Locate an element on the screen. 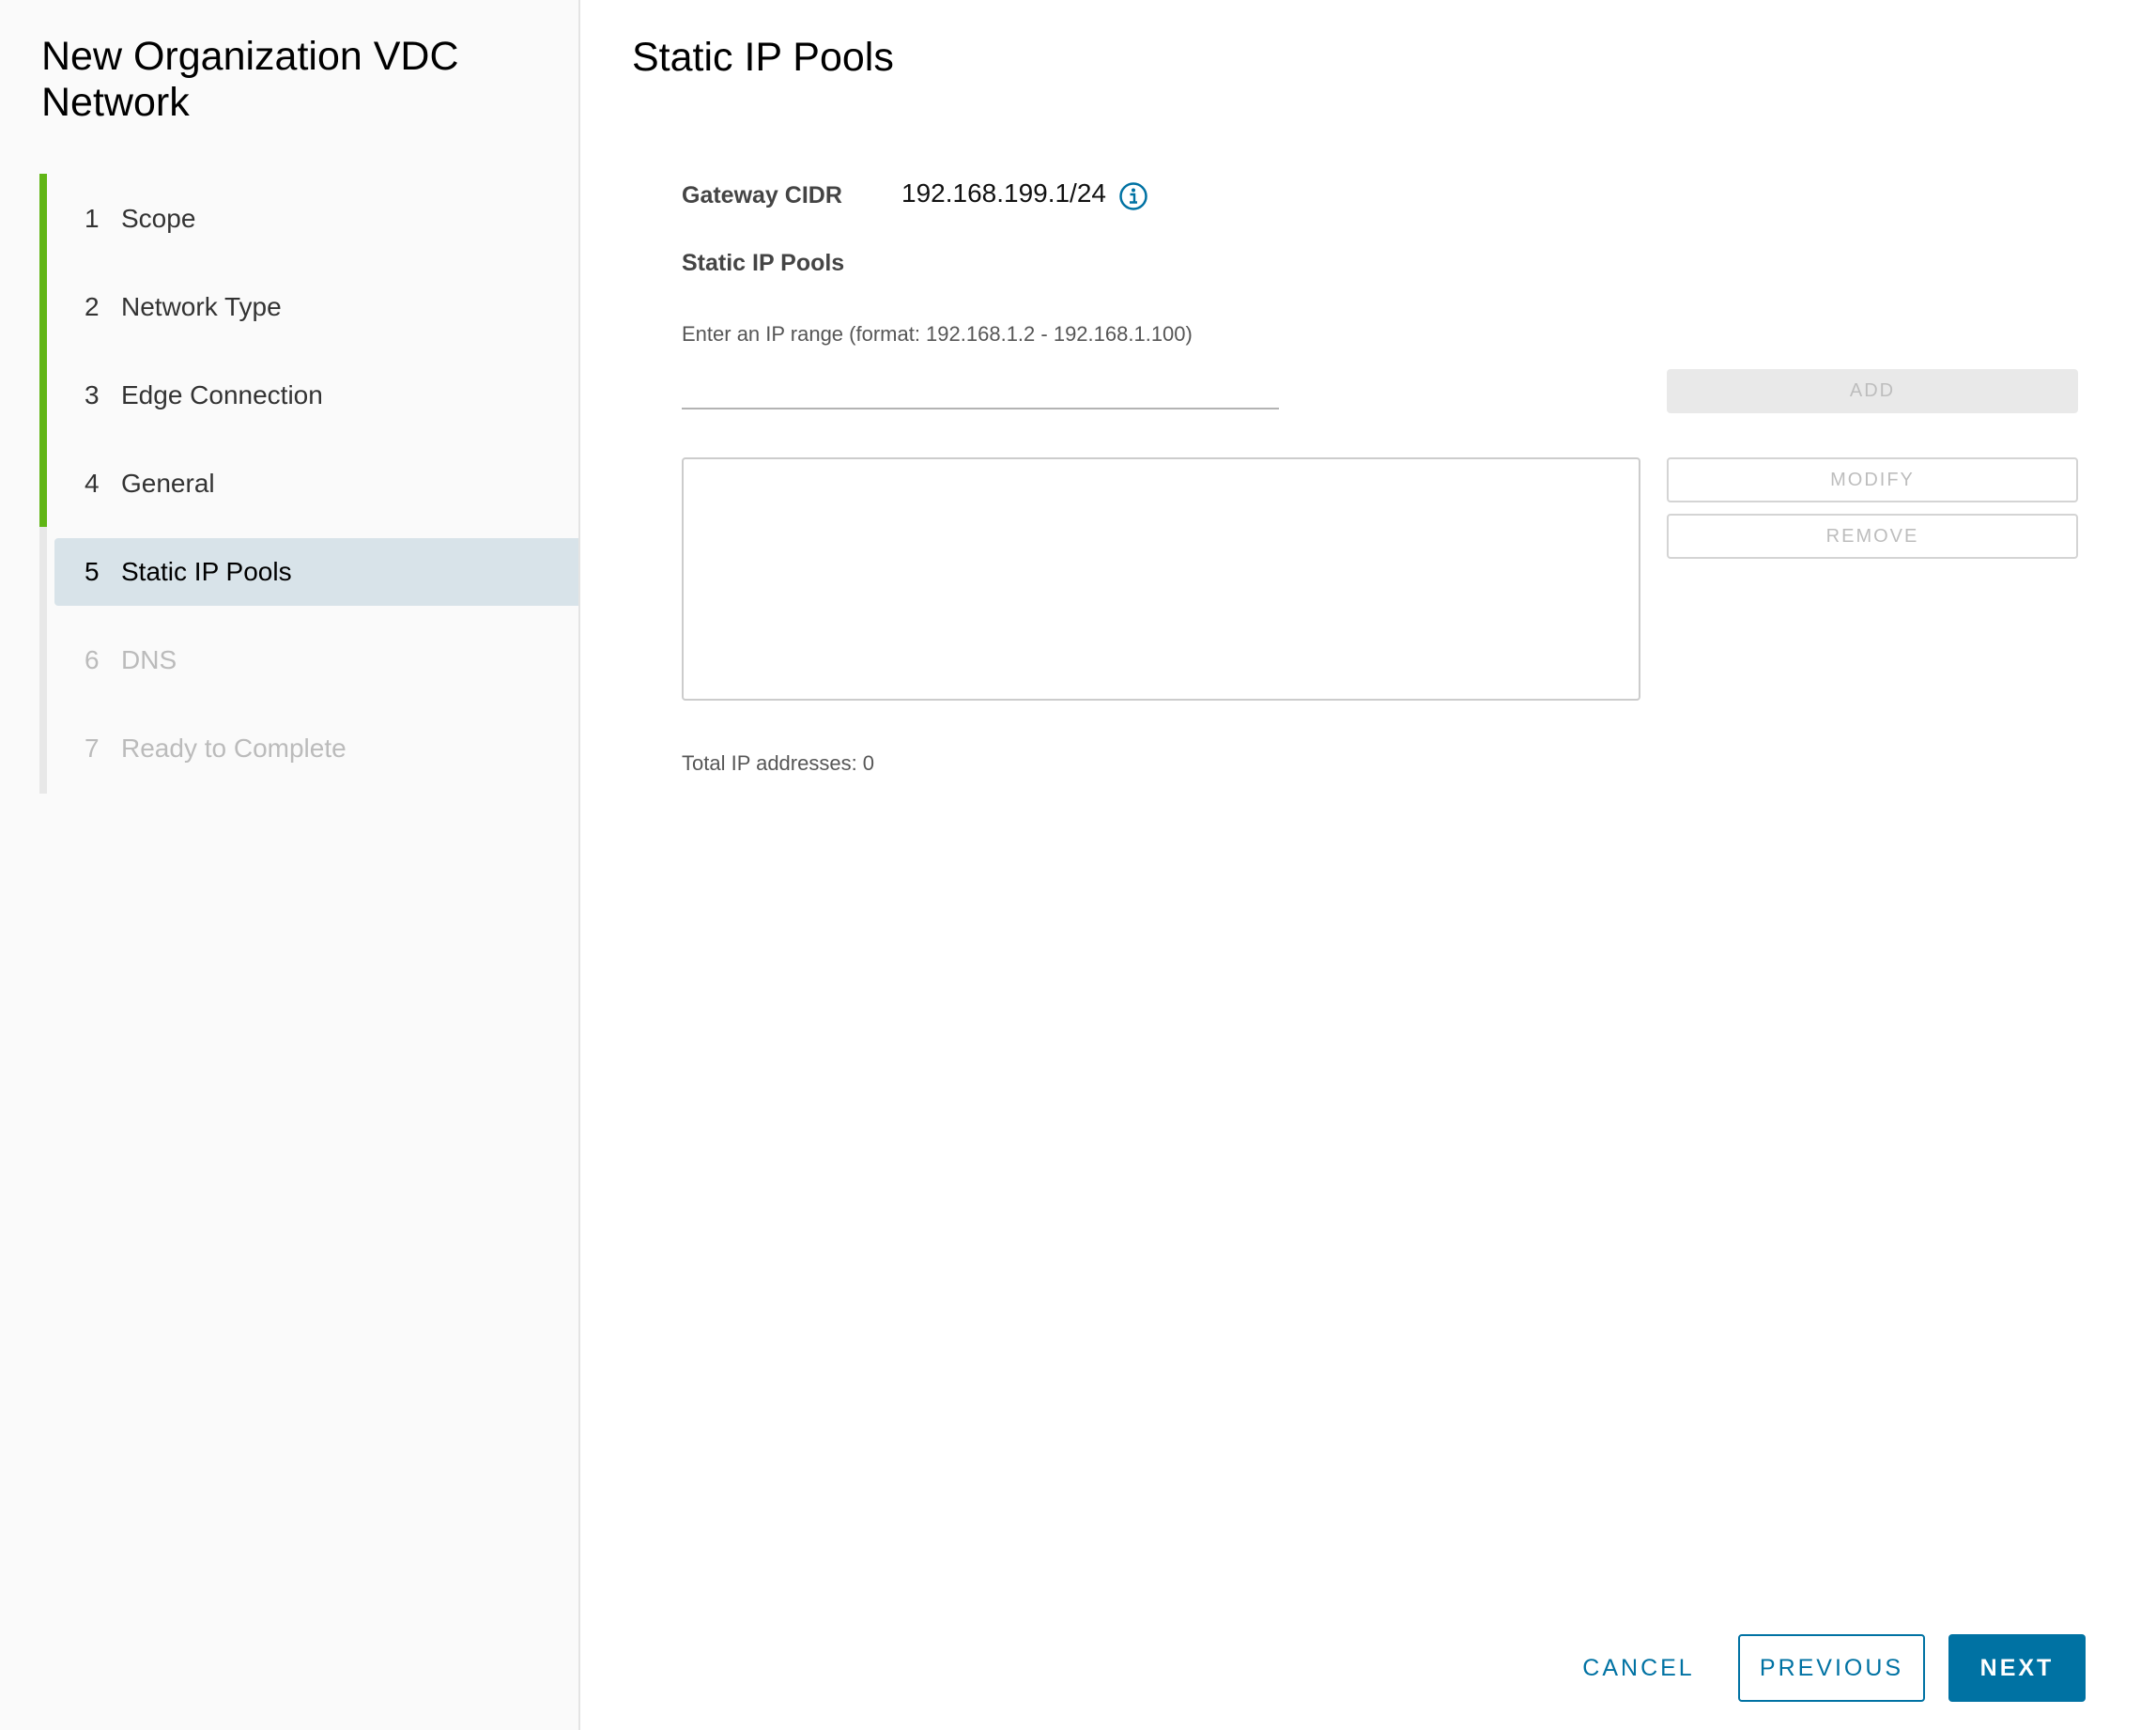 This screenshot has width=2156, height=1730. ip-range-input is located at coordinates (980, 392).